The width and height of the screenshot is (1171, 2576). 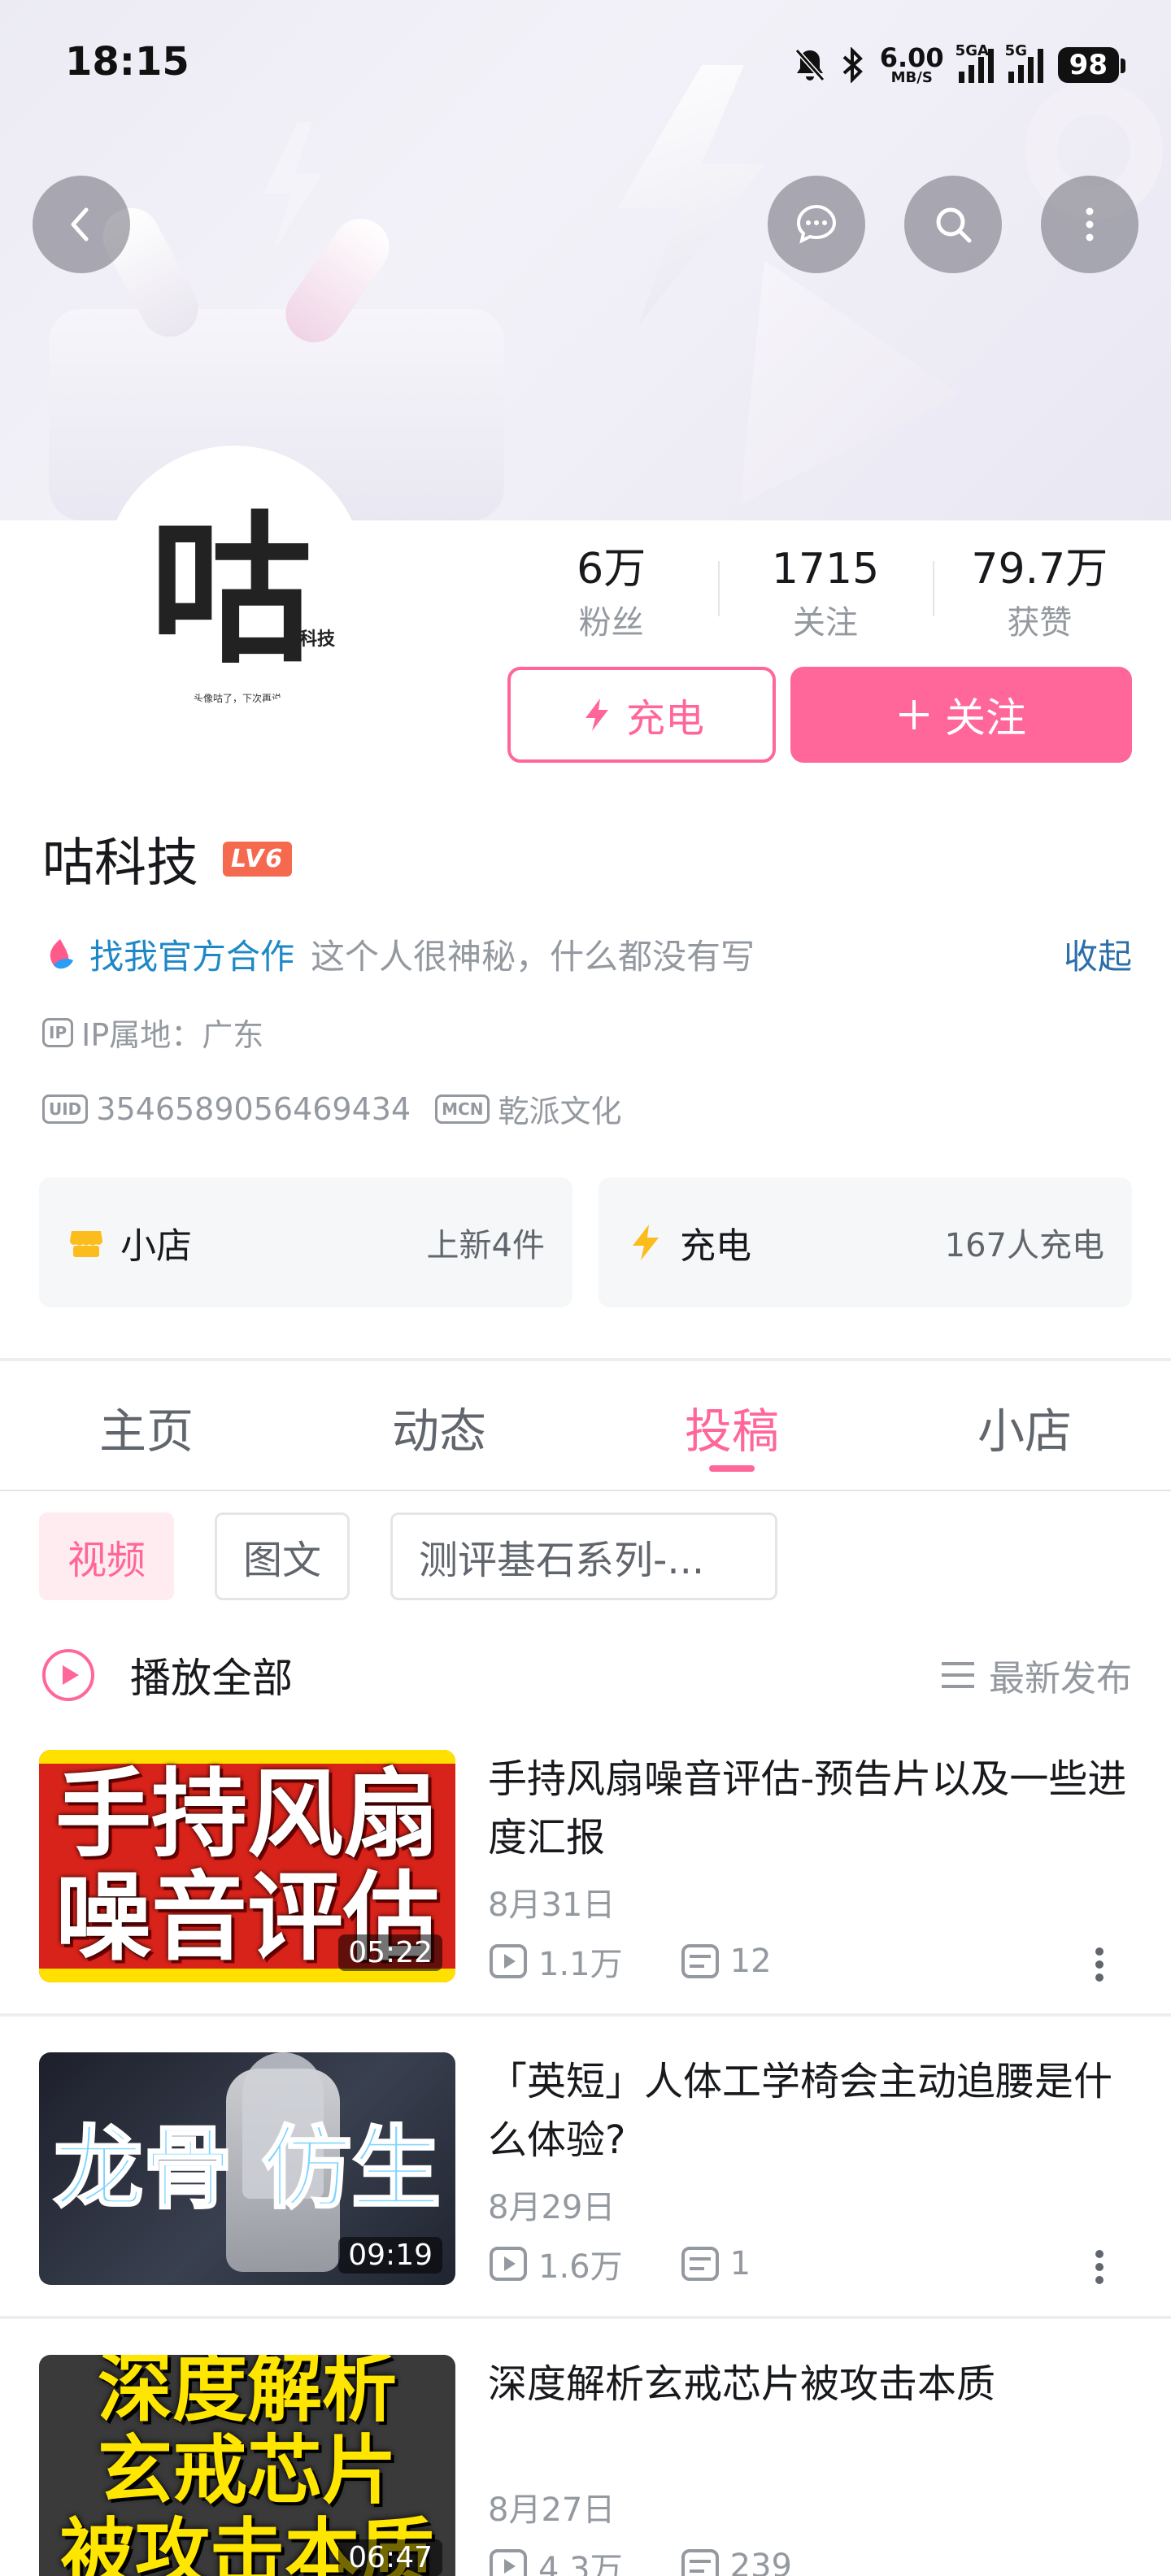 I want to click on search-button, so click(x=953, y=224).